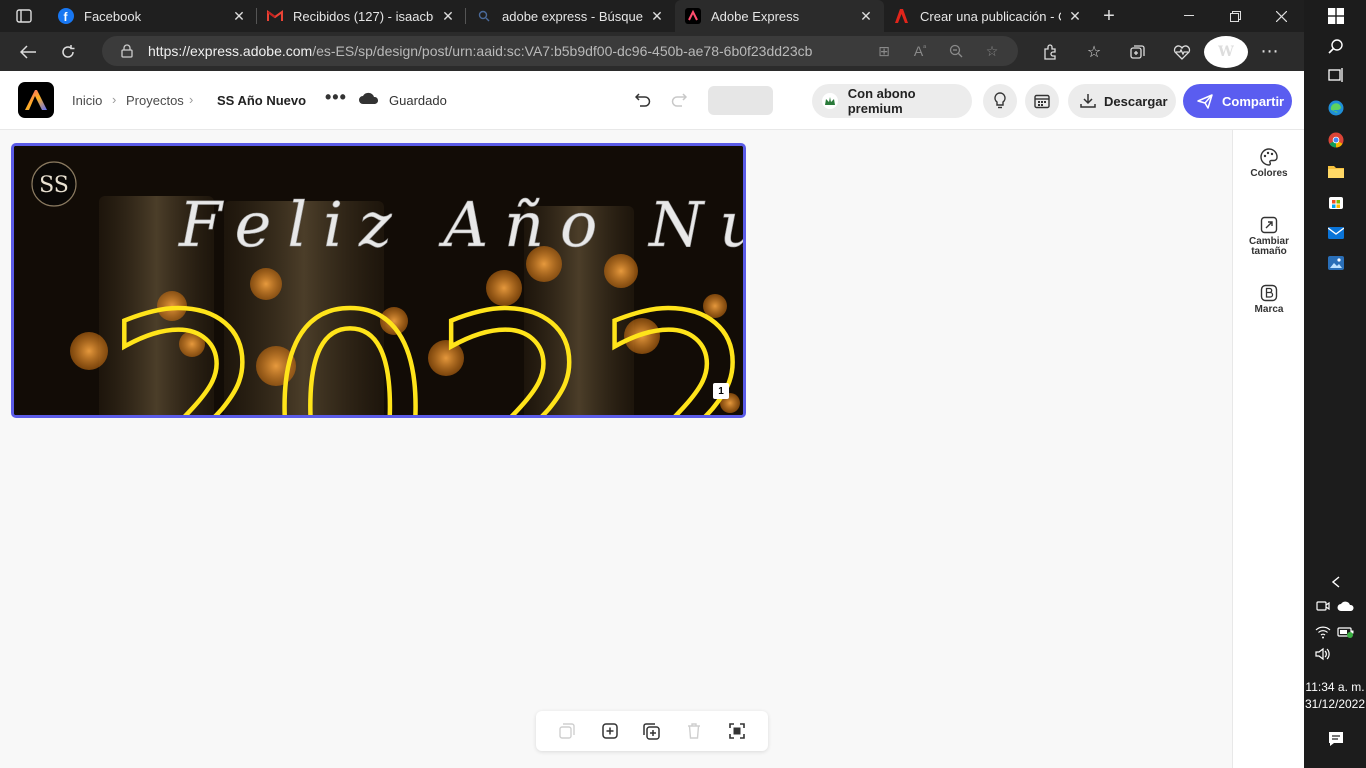 Image resolution: width=1366 pixels, height=768 pixels. Describe the element at coordinates (1335, 738) in the screenshot. I see `notification-center-button` at that location.